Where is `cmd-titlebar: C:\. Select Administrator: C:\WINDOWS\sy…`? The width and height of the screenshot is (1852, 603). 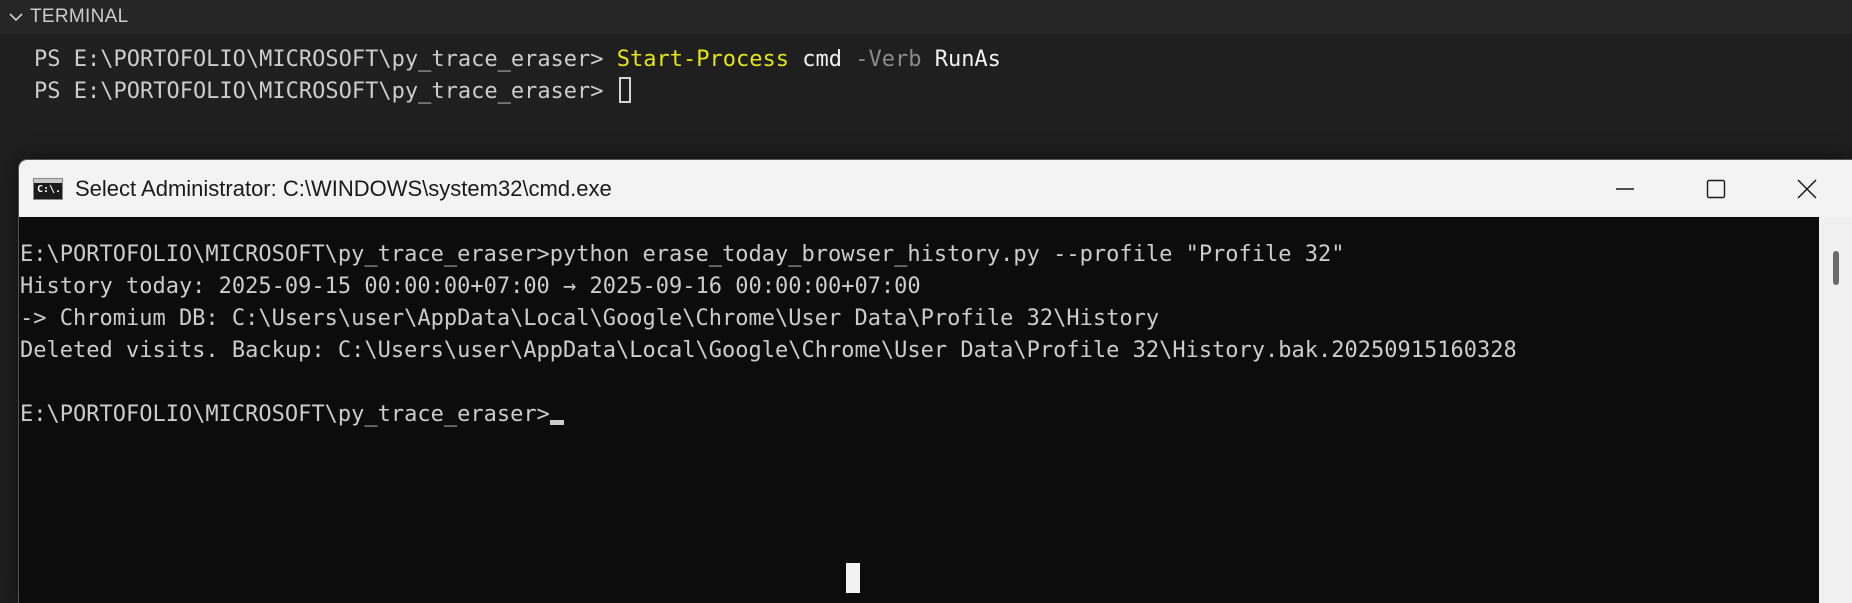 cmd-titlebar: C:\. Select Administrator: C:\WINDOWS\sy… is located at coordinates (935, 188).